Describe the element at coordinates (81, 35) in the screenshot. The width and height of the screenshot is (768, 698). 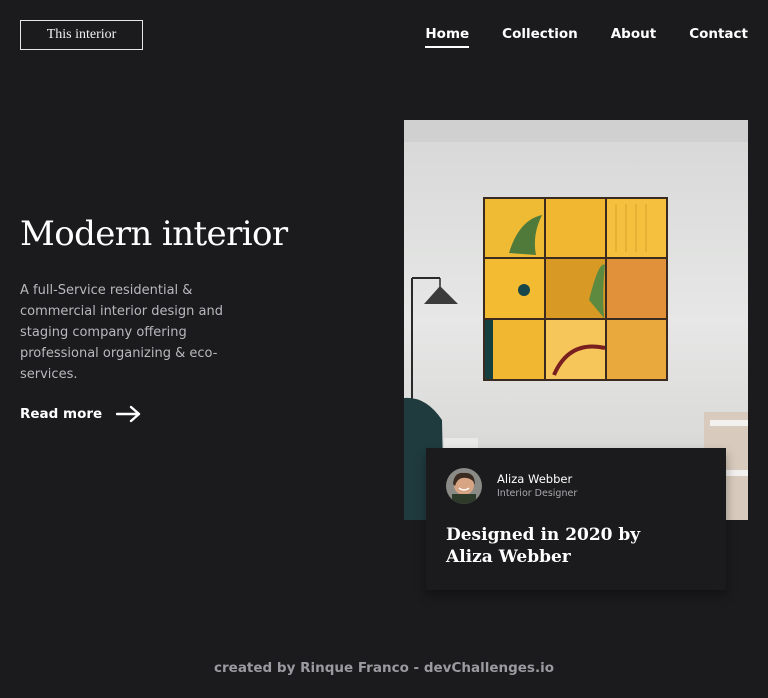
I see `brand-logo: This interior` at that location.